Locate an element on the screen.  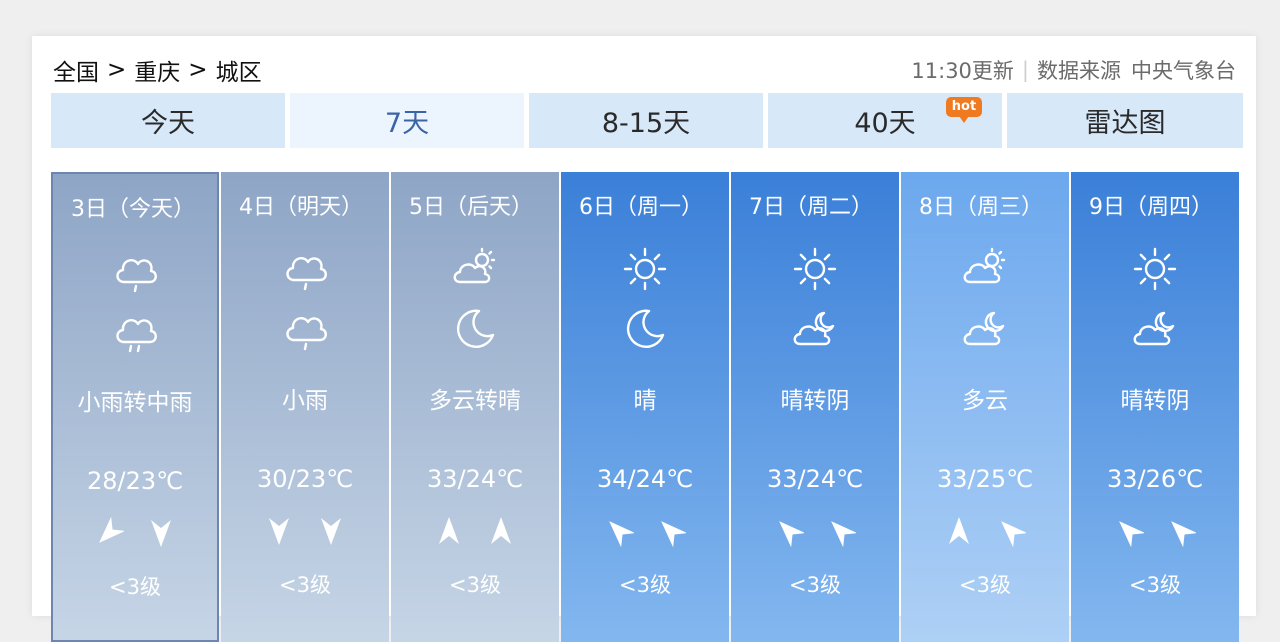
forecast-tabs: 今天 7天 8-15天 40天 hot 雷达图 is located at coordinates (647, 120).